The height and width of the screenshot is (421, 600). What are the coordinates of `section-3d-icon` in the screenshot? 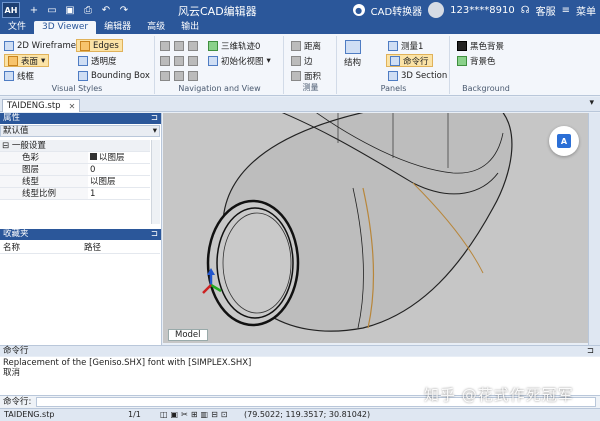 It's located at (393, 75).